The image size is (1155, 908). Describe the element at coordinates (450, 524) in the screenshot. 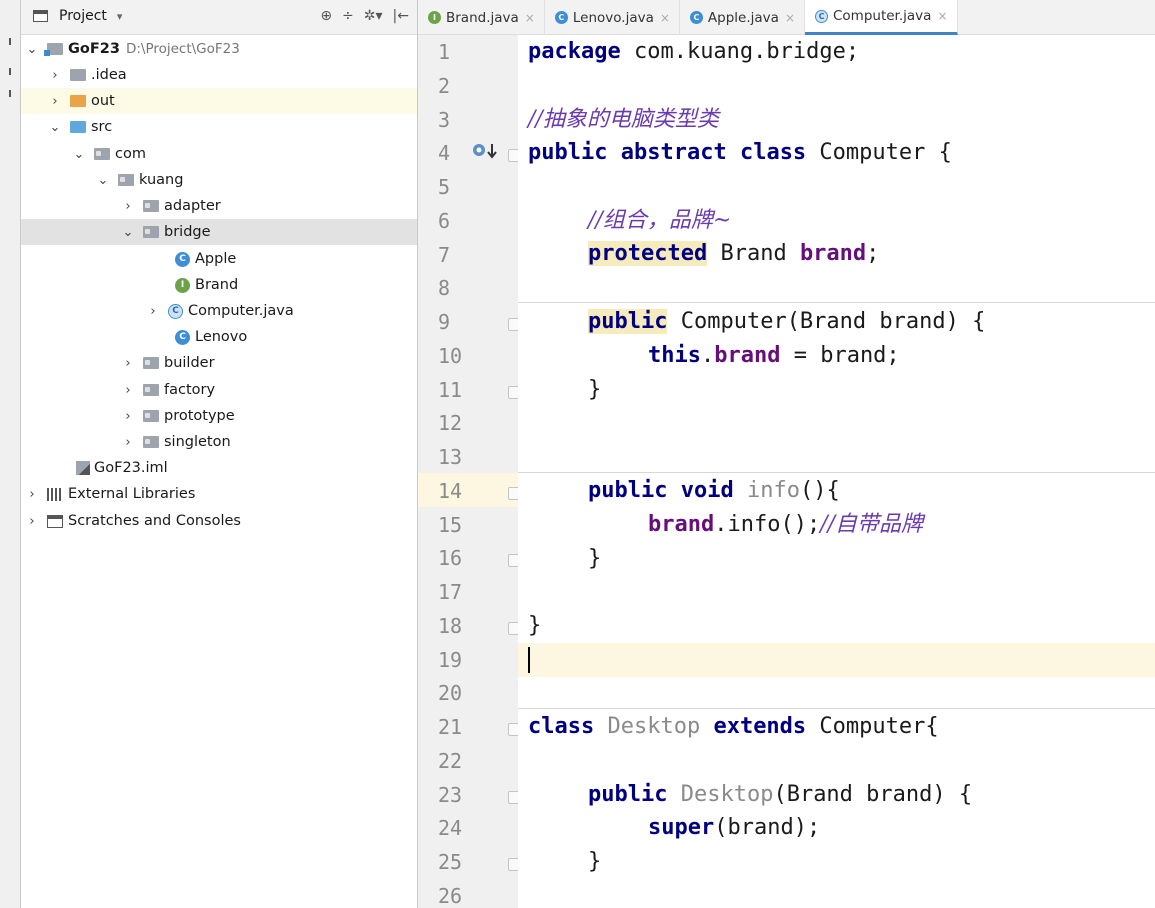

I see `line-number: 15` at that location.